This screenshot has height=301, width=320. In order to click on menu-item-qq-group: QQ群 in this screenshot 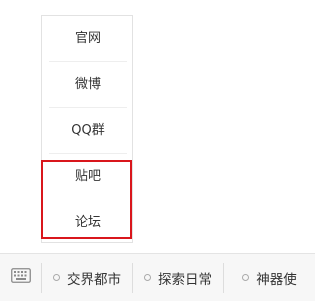, I will do `click(88, 131)`.